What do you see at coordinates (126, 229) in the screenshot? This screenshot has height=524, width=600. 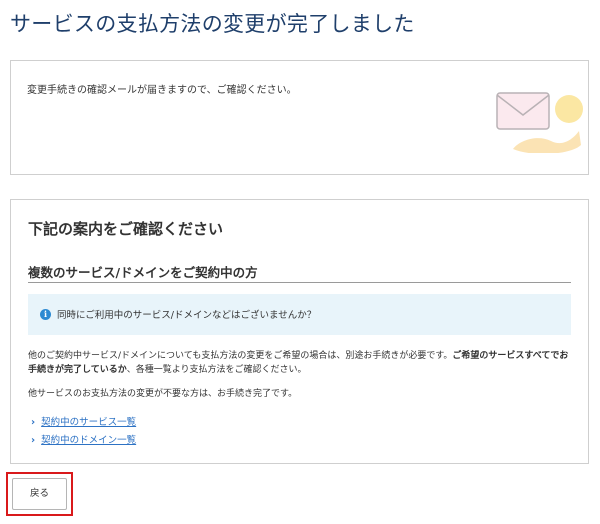 I see `guide-title: 下記の案内をご確認ください` at bounding box center [126, 229].